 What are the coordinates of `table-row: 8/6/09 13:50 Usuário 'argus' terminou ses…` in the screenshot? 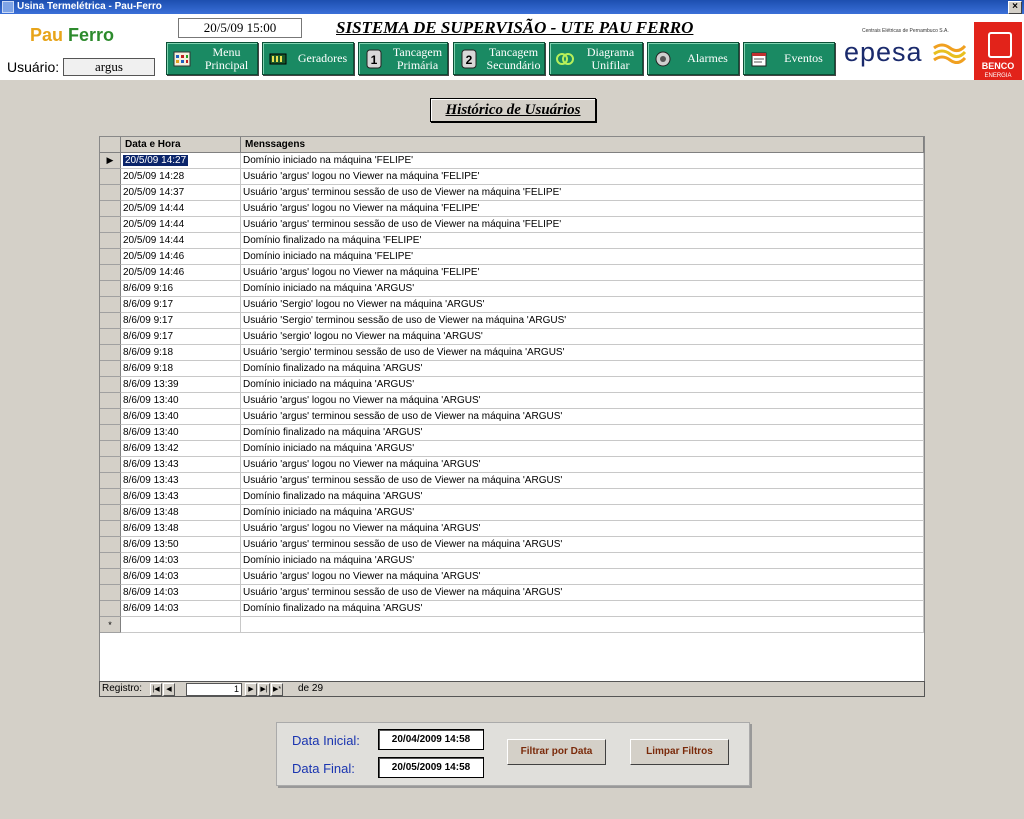 It's located at (512, 544).